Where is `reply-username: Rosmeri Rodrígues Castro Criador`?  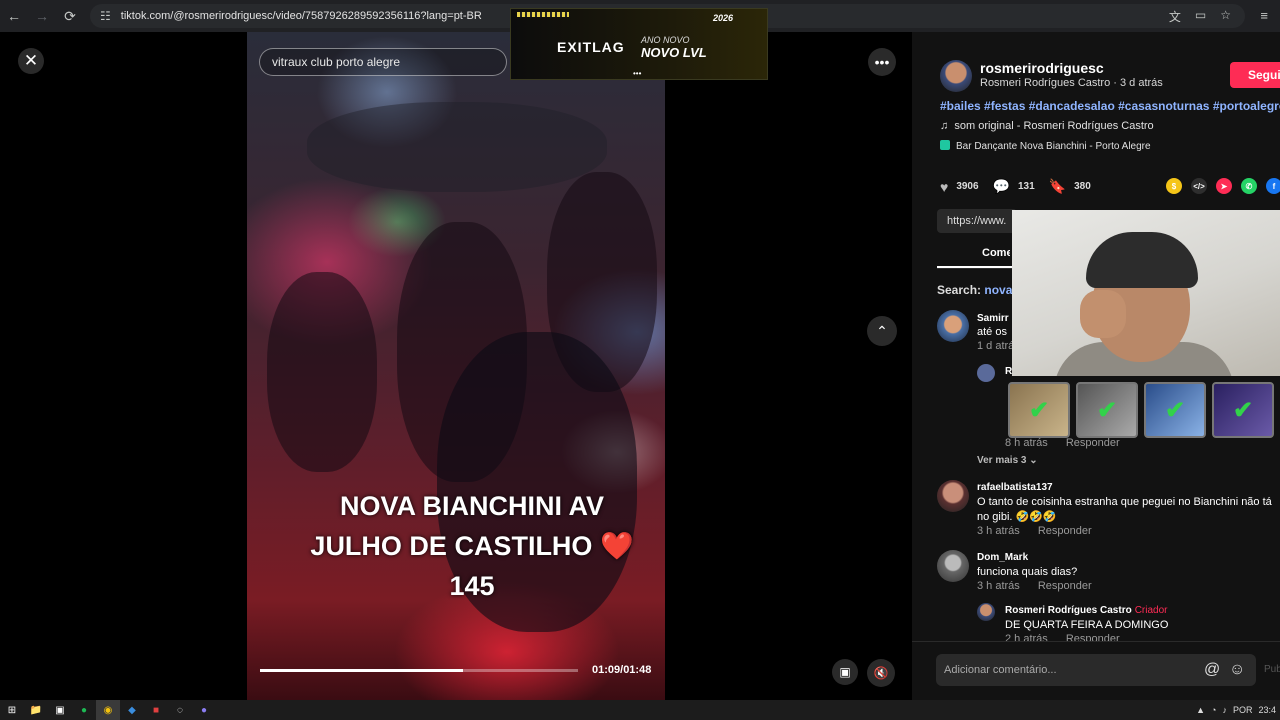
reply-username: Rosmeri Rodrígues Castro Criador is located at coordinates (1086, 610).